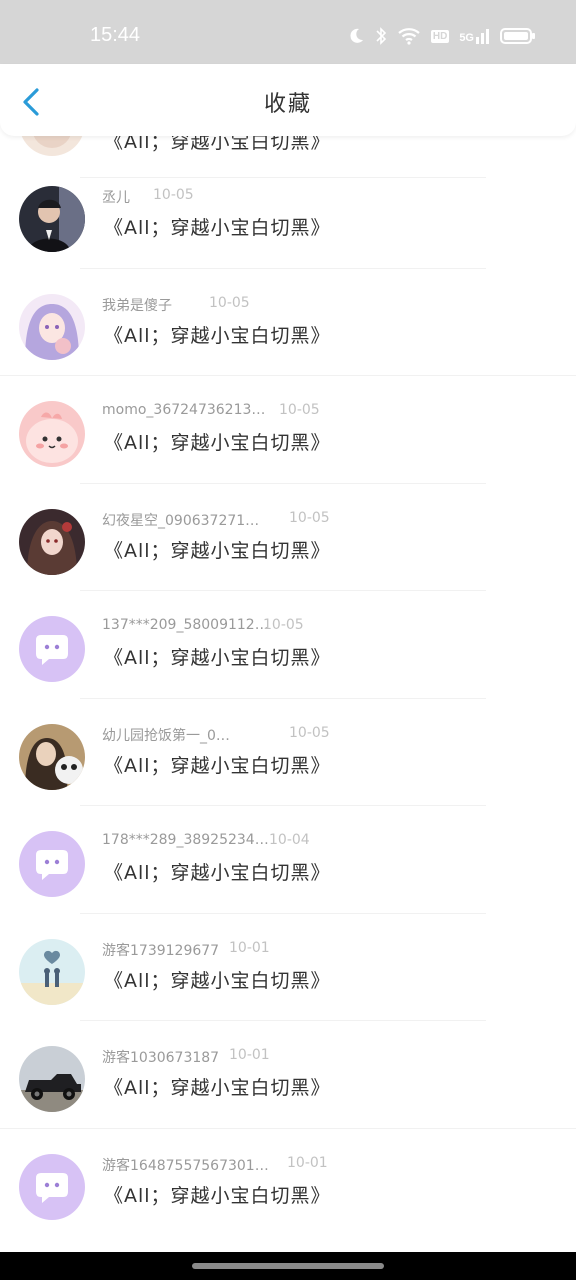 The width and height of the screenshot is (576, 1280). Describe the element at coordinates (115, 35) in the screenshot. I see `status-time: 15:44` at that location.